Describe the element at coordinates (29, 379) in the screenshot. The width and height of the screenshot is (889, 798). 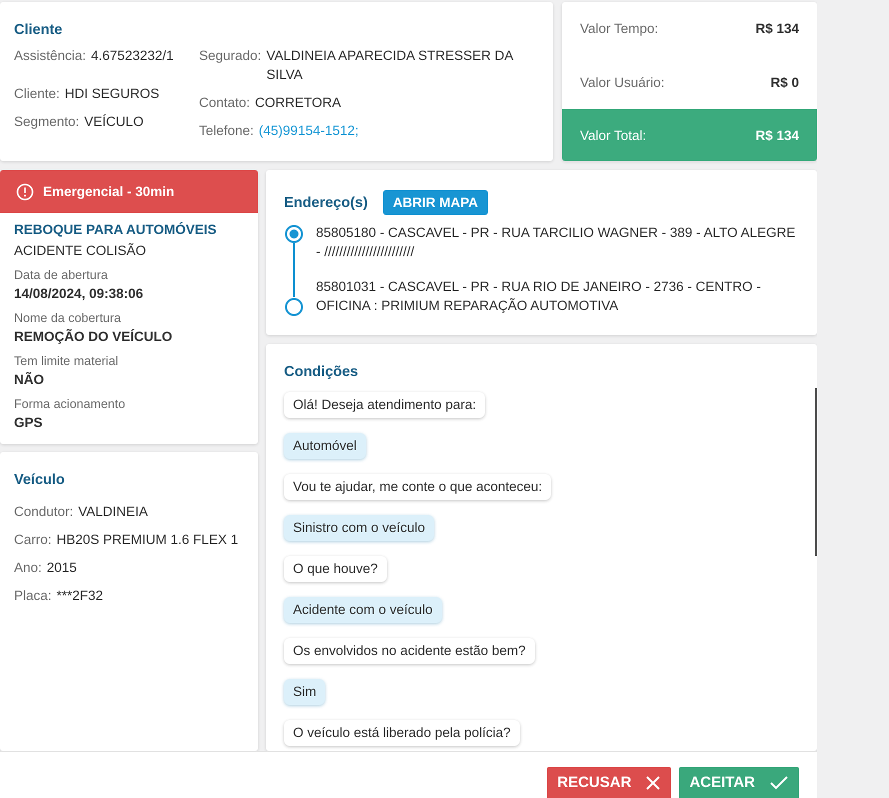
I see `field-value: NÃO` at that location.